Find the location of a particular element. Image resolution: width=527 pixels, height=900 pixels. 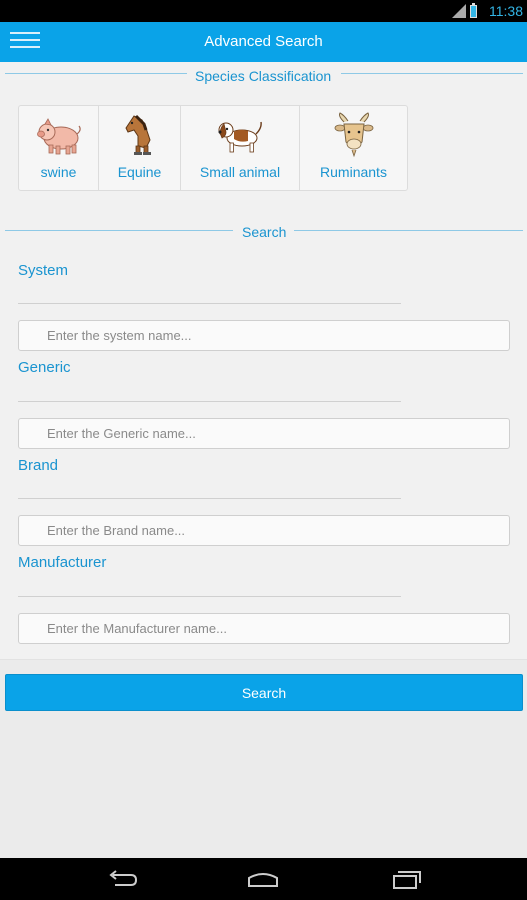

system-name-input is located at coordinates (264, 335).